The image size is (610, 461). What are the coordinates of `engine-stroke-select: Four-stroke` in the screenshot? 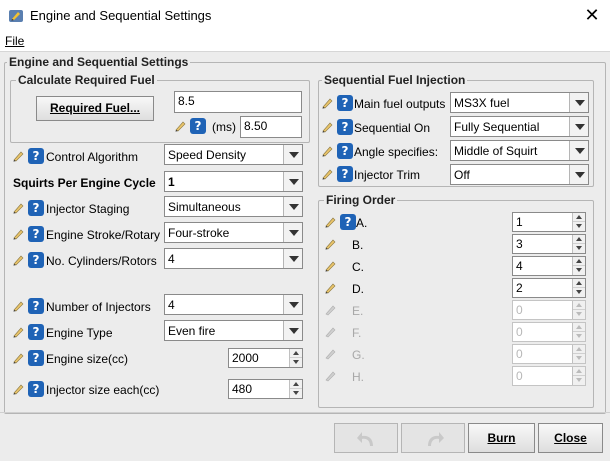 It's located at (233, 232).